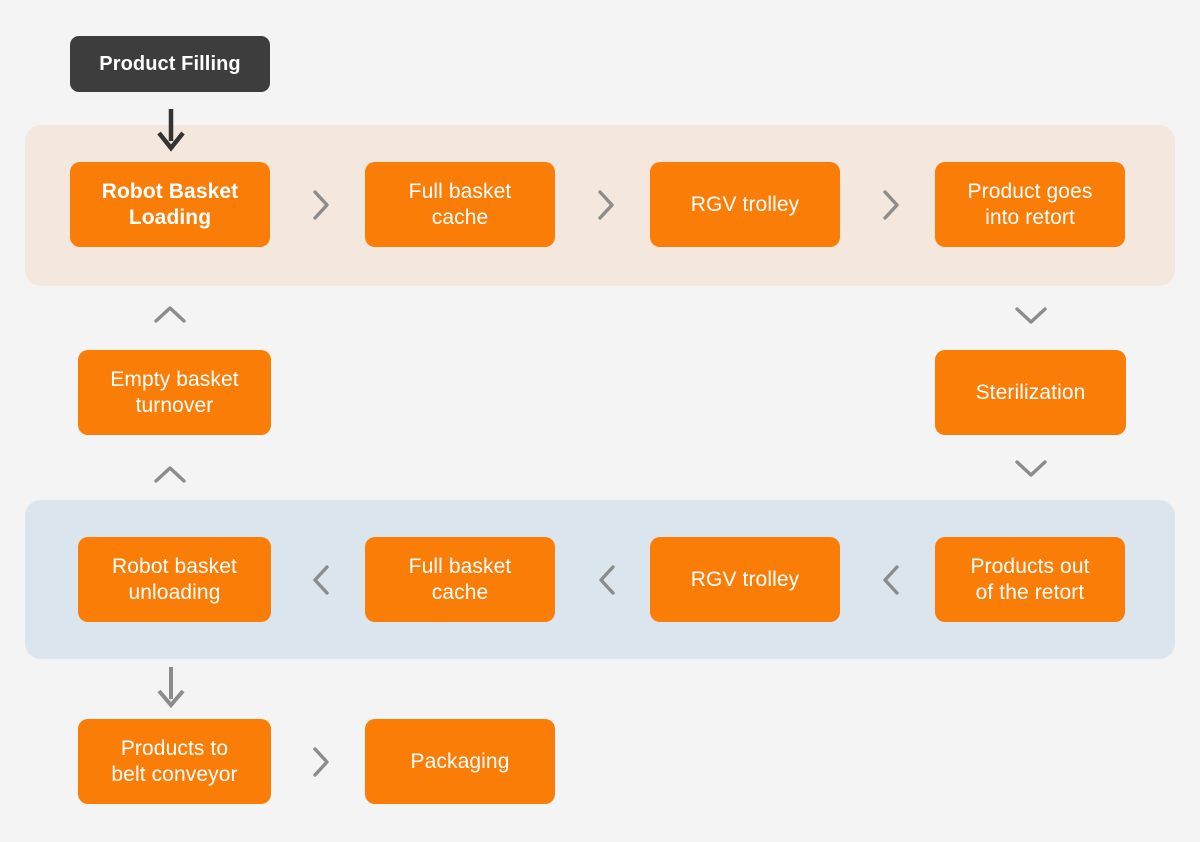 Image resolution: width=1200 pixels, height=842 pixels. What do you see at coordinates (174, 774) in the screenshot?
I see `node-label-line: belt conveyor` at bounding box center [174, 774].